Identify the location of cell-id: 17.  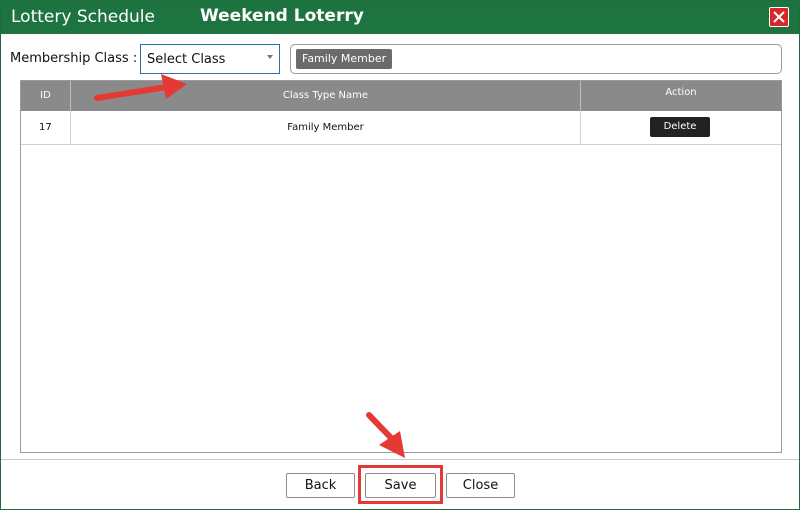
(46, 127).